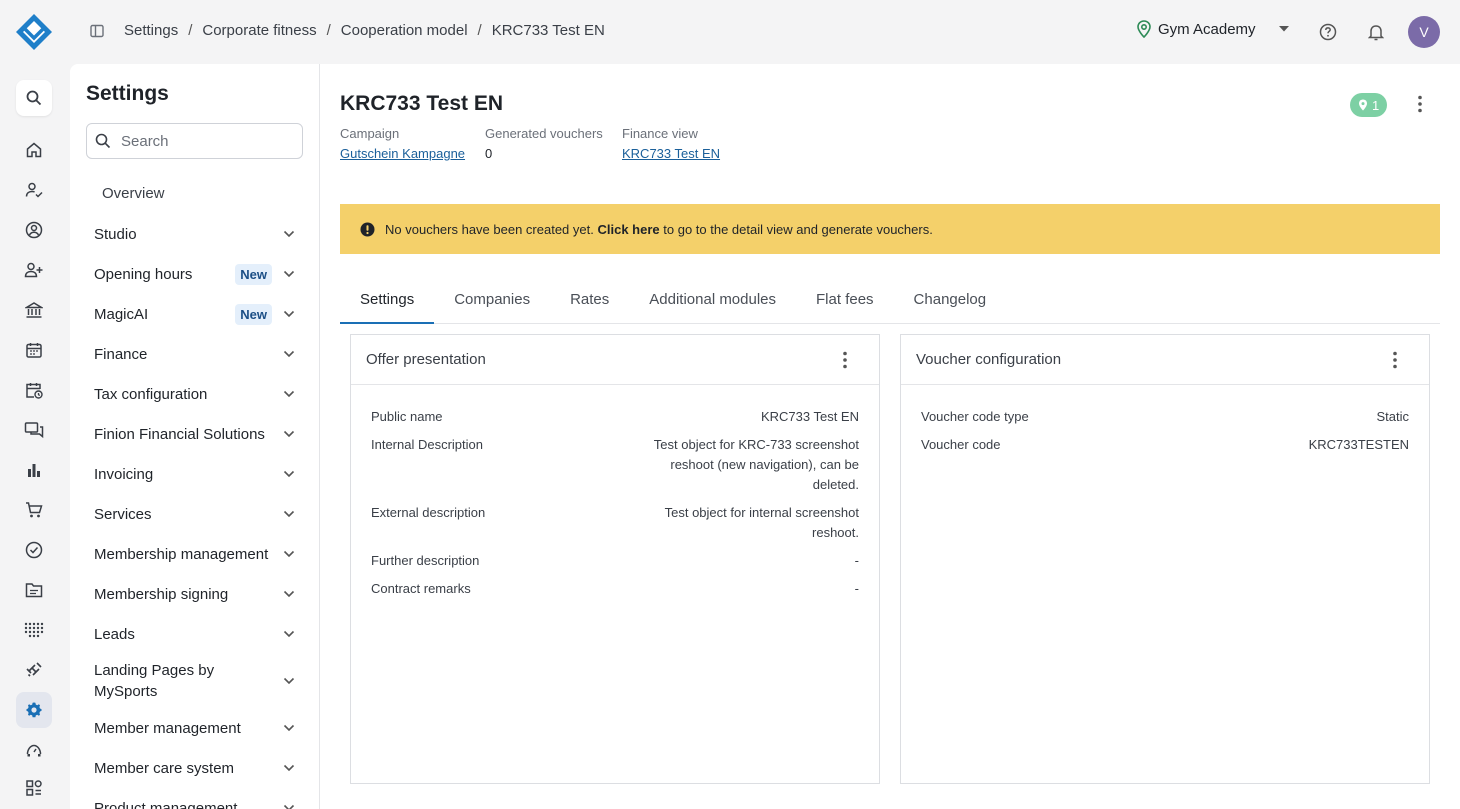  Describe the element at coordinates (671, 153) in the screenshot. I see `finance-view-link: KRC733 Test EN` at that location.